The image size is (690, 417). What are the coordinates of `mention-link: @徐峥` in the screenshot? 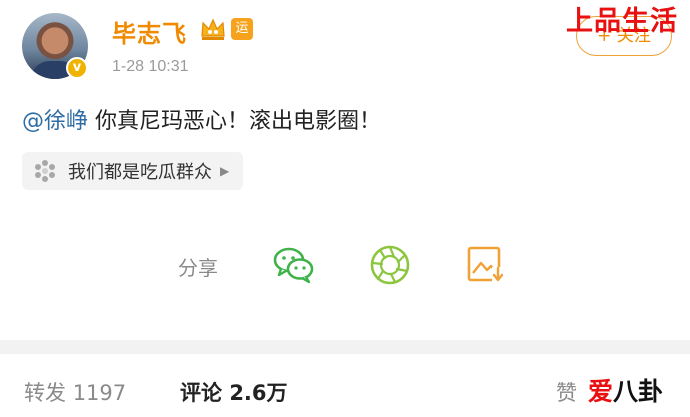 It's located at (55, 121).